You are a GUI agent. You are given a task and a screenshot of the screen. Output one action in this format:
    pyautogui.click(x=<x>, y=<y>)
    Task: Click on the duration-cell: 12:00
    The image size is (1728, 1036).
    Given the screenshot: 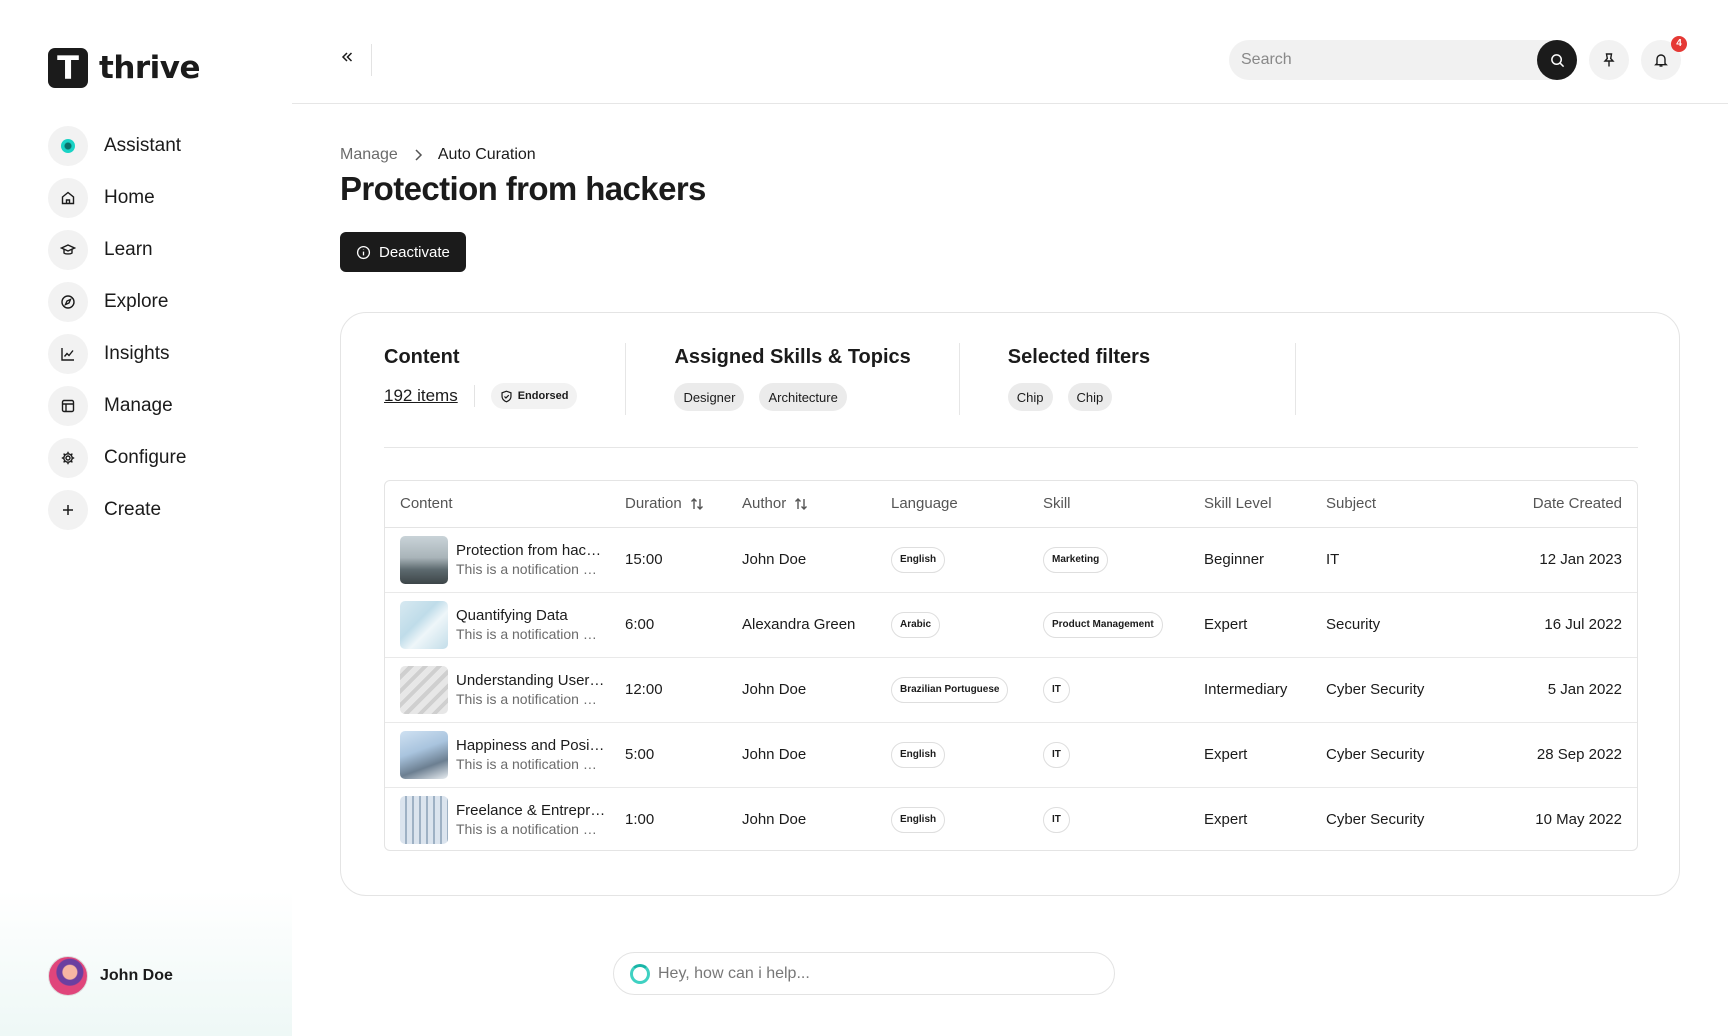 What is the action you would take?
    pyautogui.click(x=683, y=690)
    